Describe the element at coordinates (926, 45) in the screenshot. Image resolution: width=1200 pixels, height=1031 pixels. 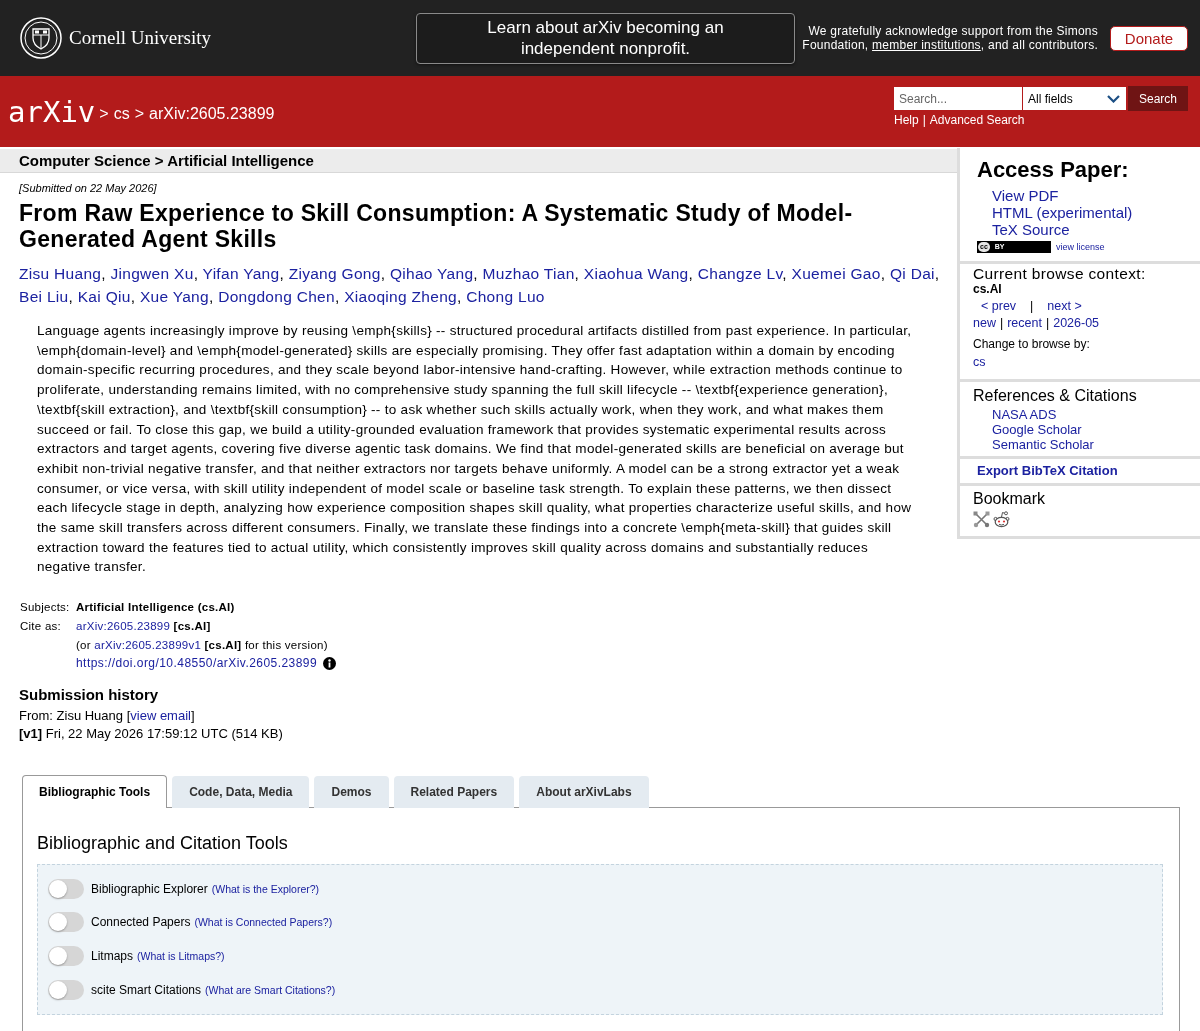
I see `member-institutions-link: member institutions` at that location.